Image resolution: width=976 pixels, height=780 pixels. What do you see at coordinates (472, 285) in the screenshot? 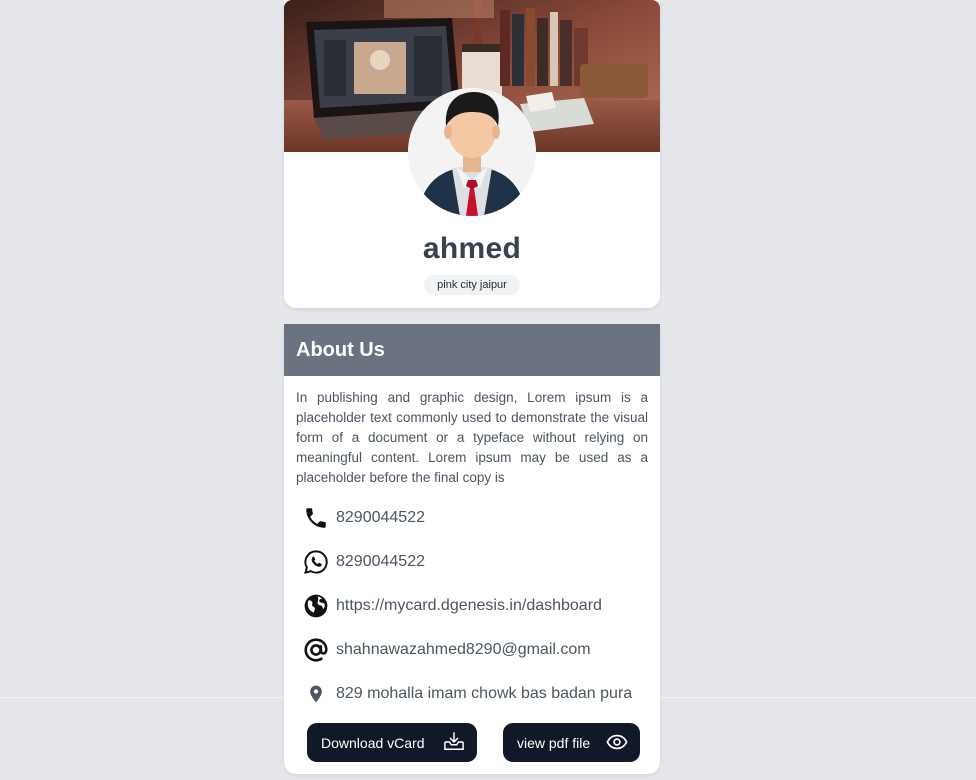
I see `location-badge: pink city jaipur` at bounding box center [472, 285].